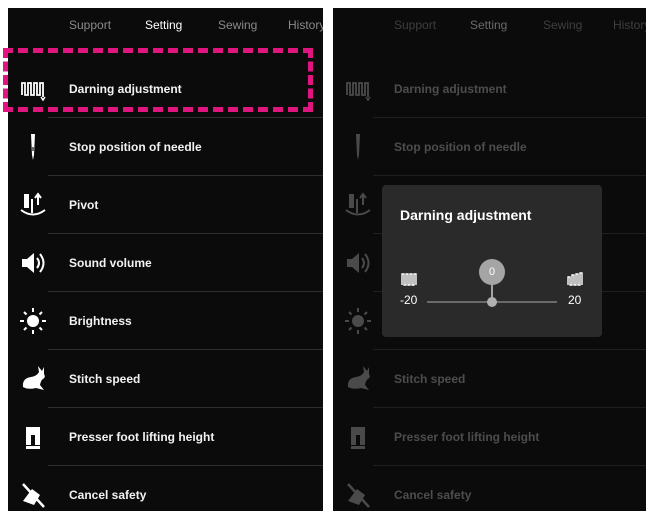  I want to click on slider-thumb, so click(492, 302).